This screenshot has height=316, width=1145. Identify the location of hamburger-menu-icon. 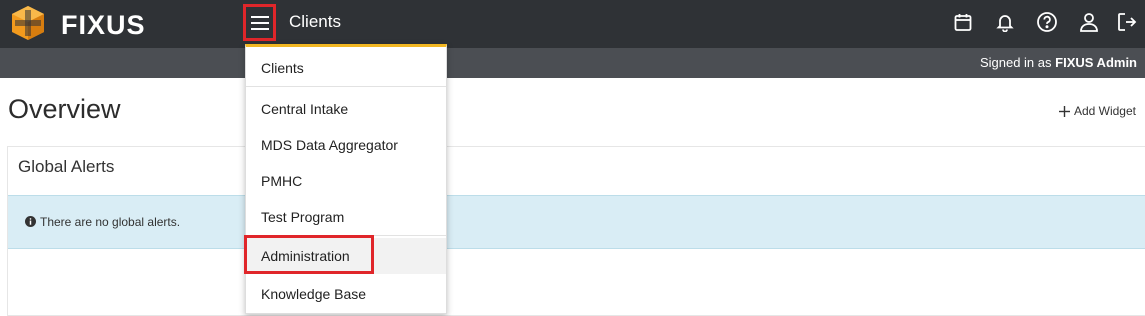
(259, 22).